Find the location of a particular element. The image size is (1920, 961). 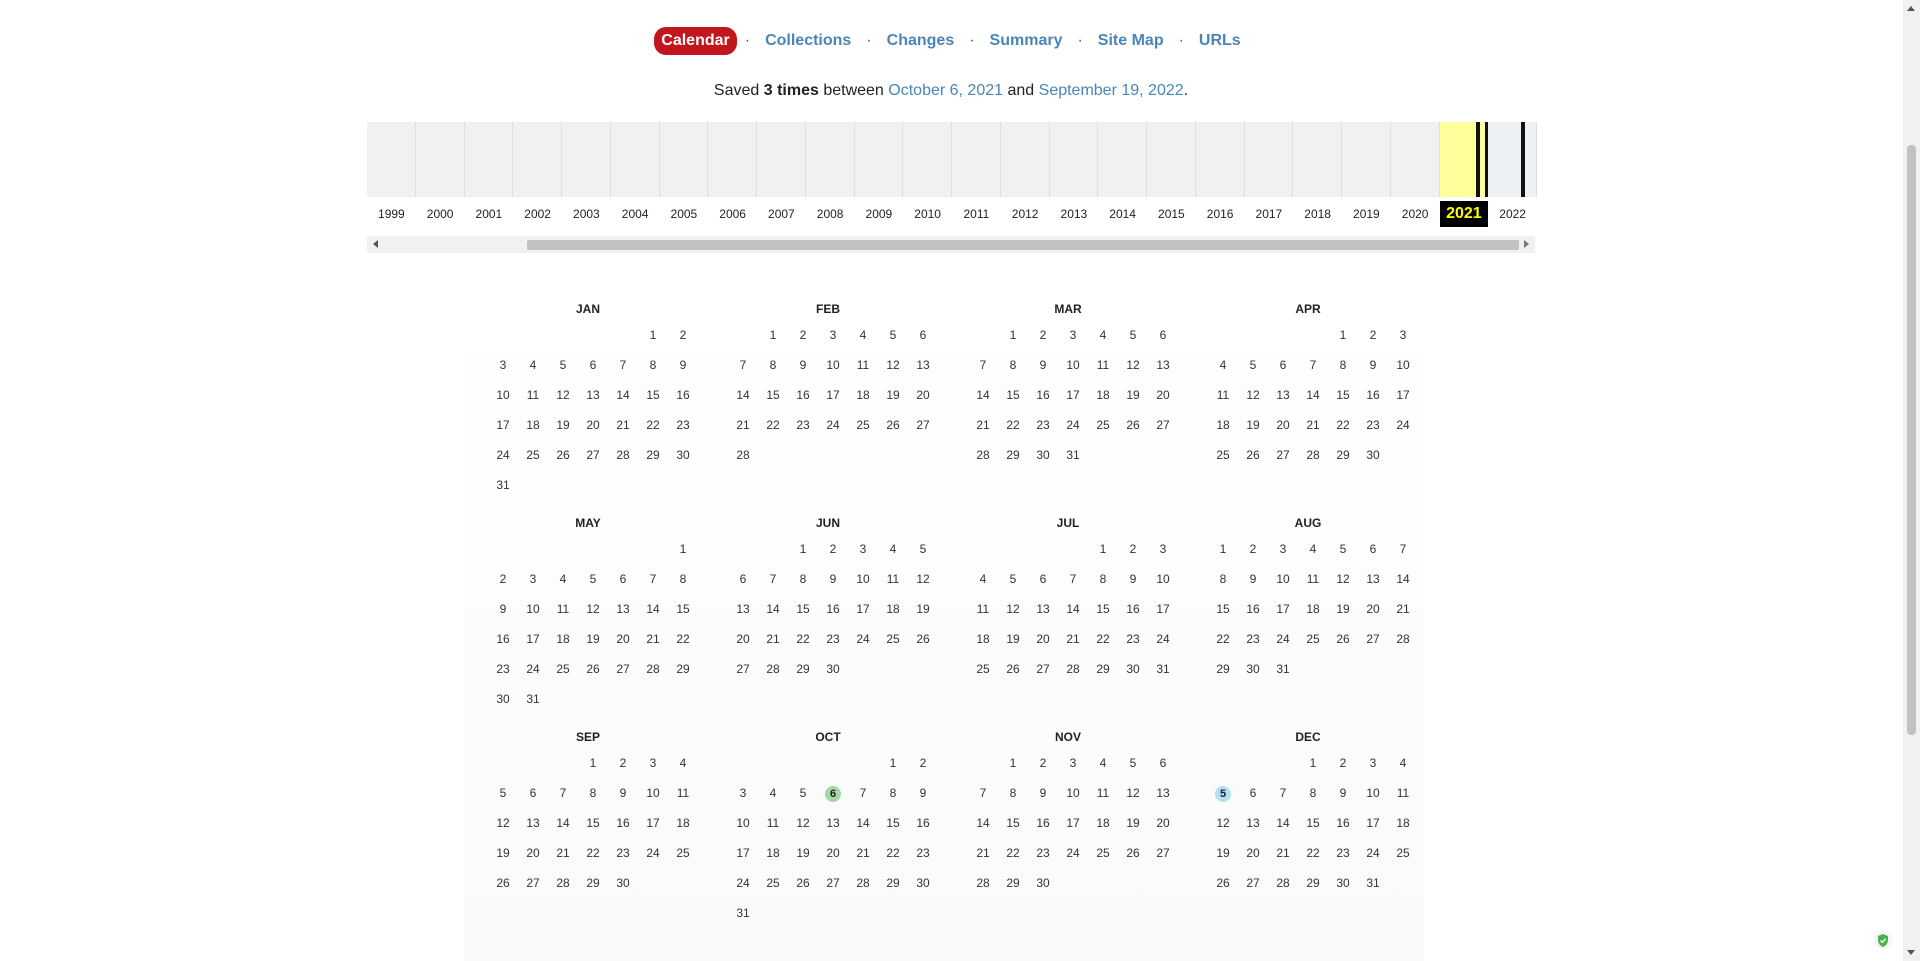

year-bar-2016 is located at coordinates (1220, 159).